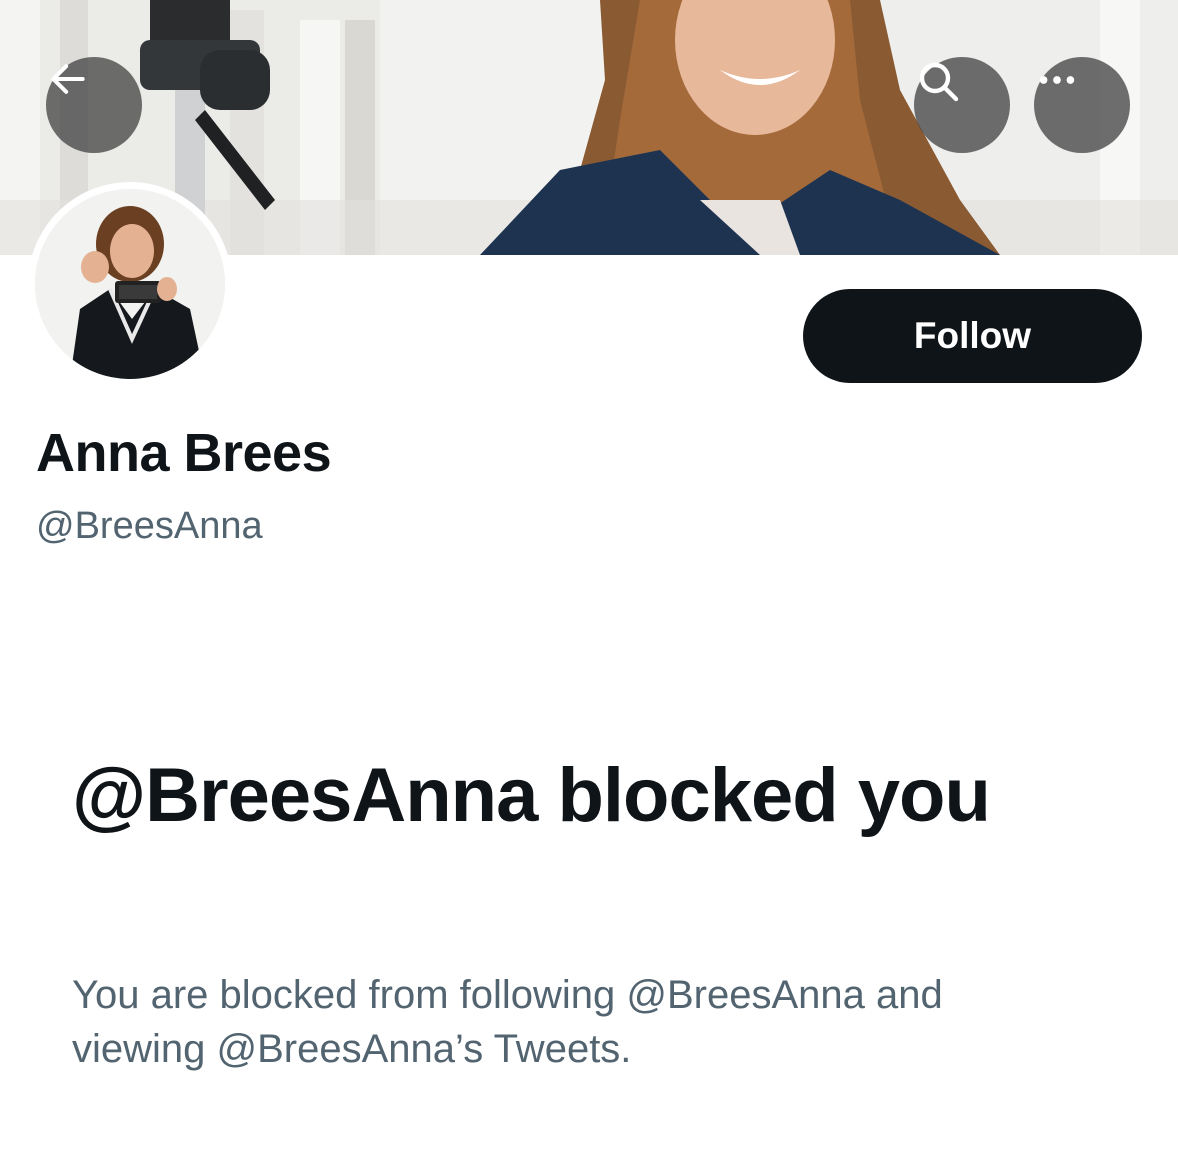  I want to click on avatar, so click(130, 284).